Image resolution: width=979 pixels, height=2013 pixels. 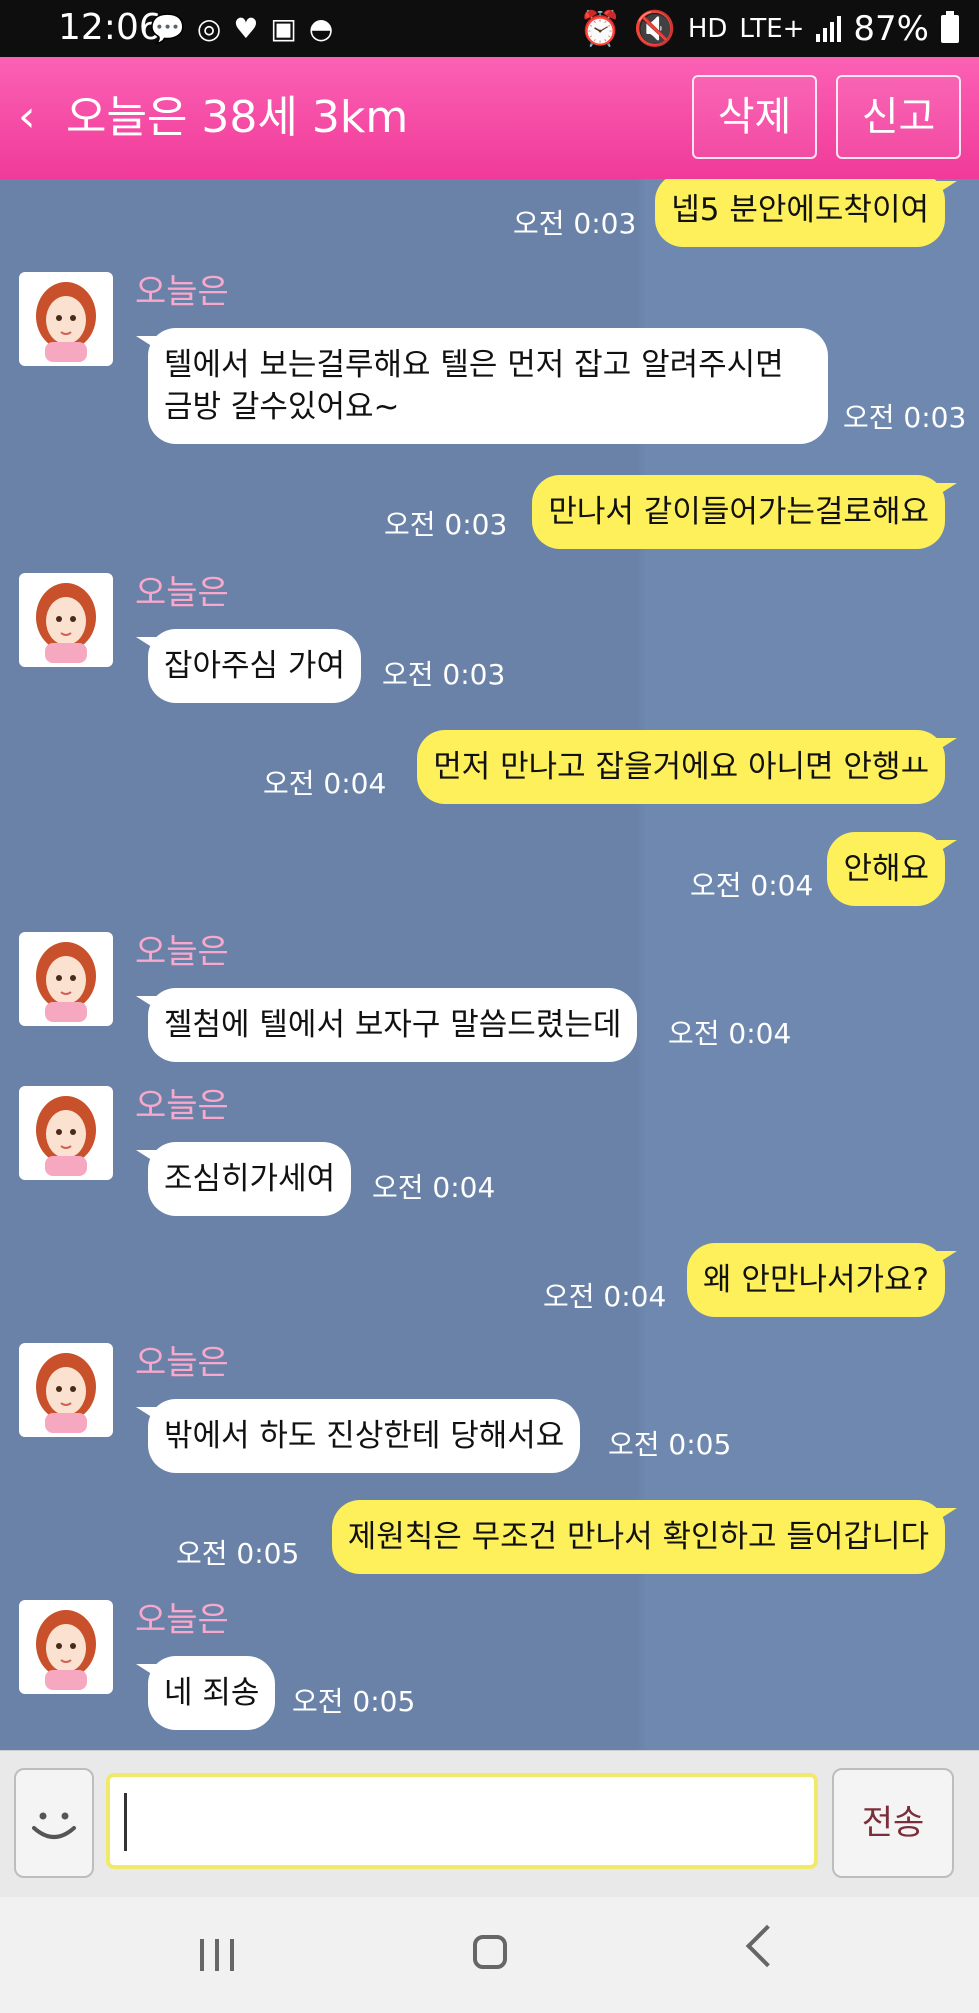 I want to click on my-message-bubble: 왜 안만나서가요?, so click(x=822, y=1280).